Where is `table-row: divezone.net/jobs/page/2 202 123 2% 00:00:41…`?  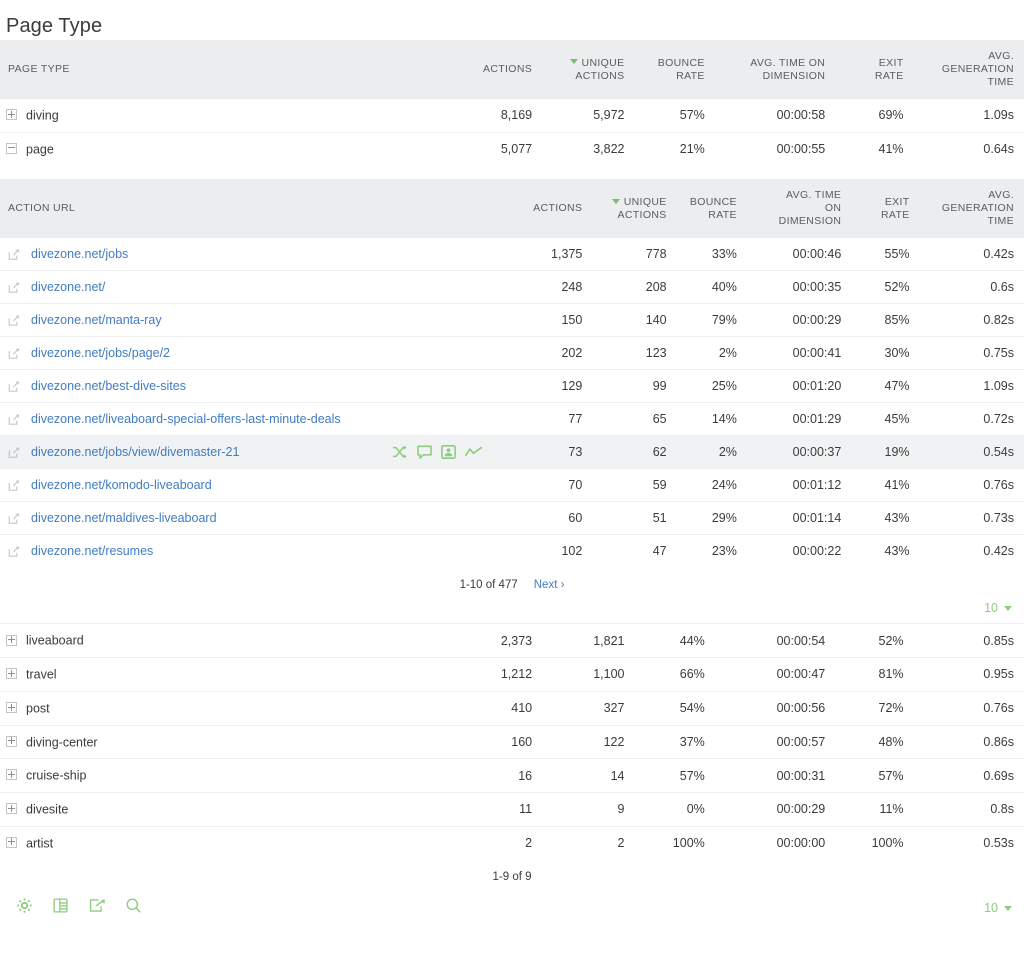
table-row: divezone.net/jobs/page/2 202 123 2% 00:00:41… is located at coordinates (512, 353).